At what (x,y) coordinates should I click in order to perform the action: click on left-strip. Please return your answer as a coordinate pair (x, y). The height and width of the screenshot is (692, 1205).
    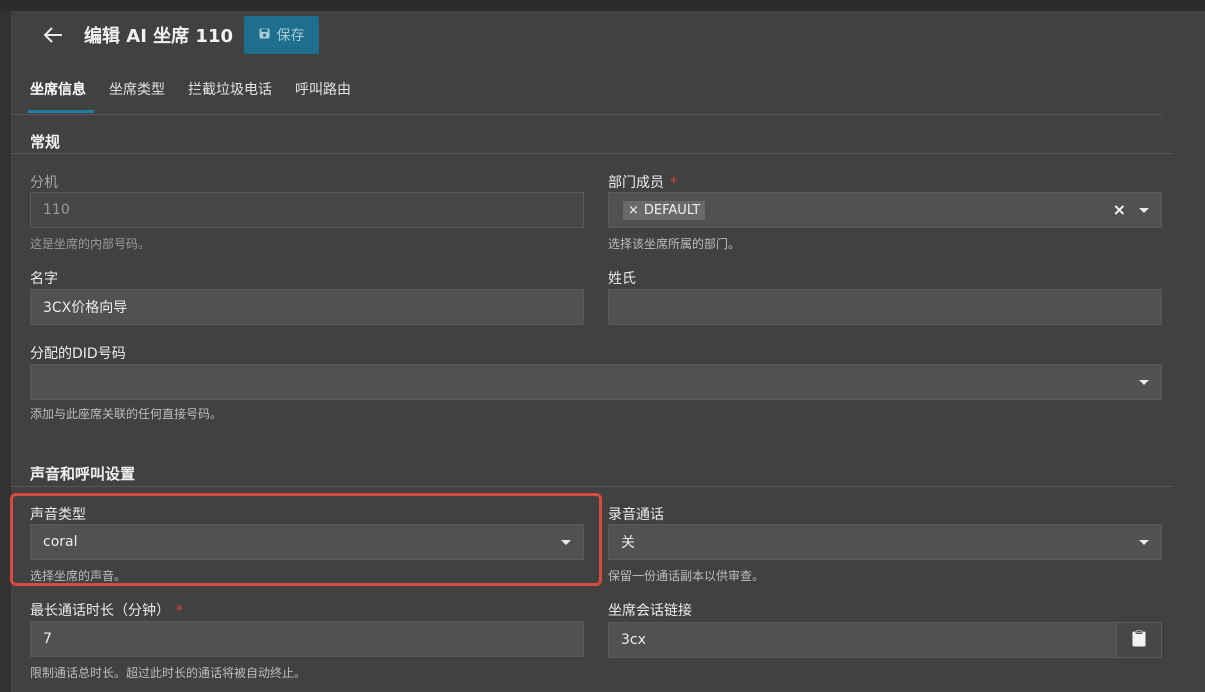
    Looking at the image, I should click on (5, 351).